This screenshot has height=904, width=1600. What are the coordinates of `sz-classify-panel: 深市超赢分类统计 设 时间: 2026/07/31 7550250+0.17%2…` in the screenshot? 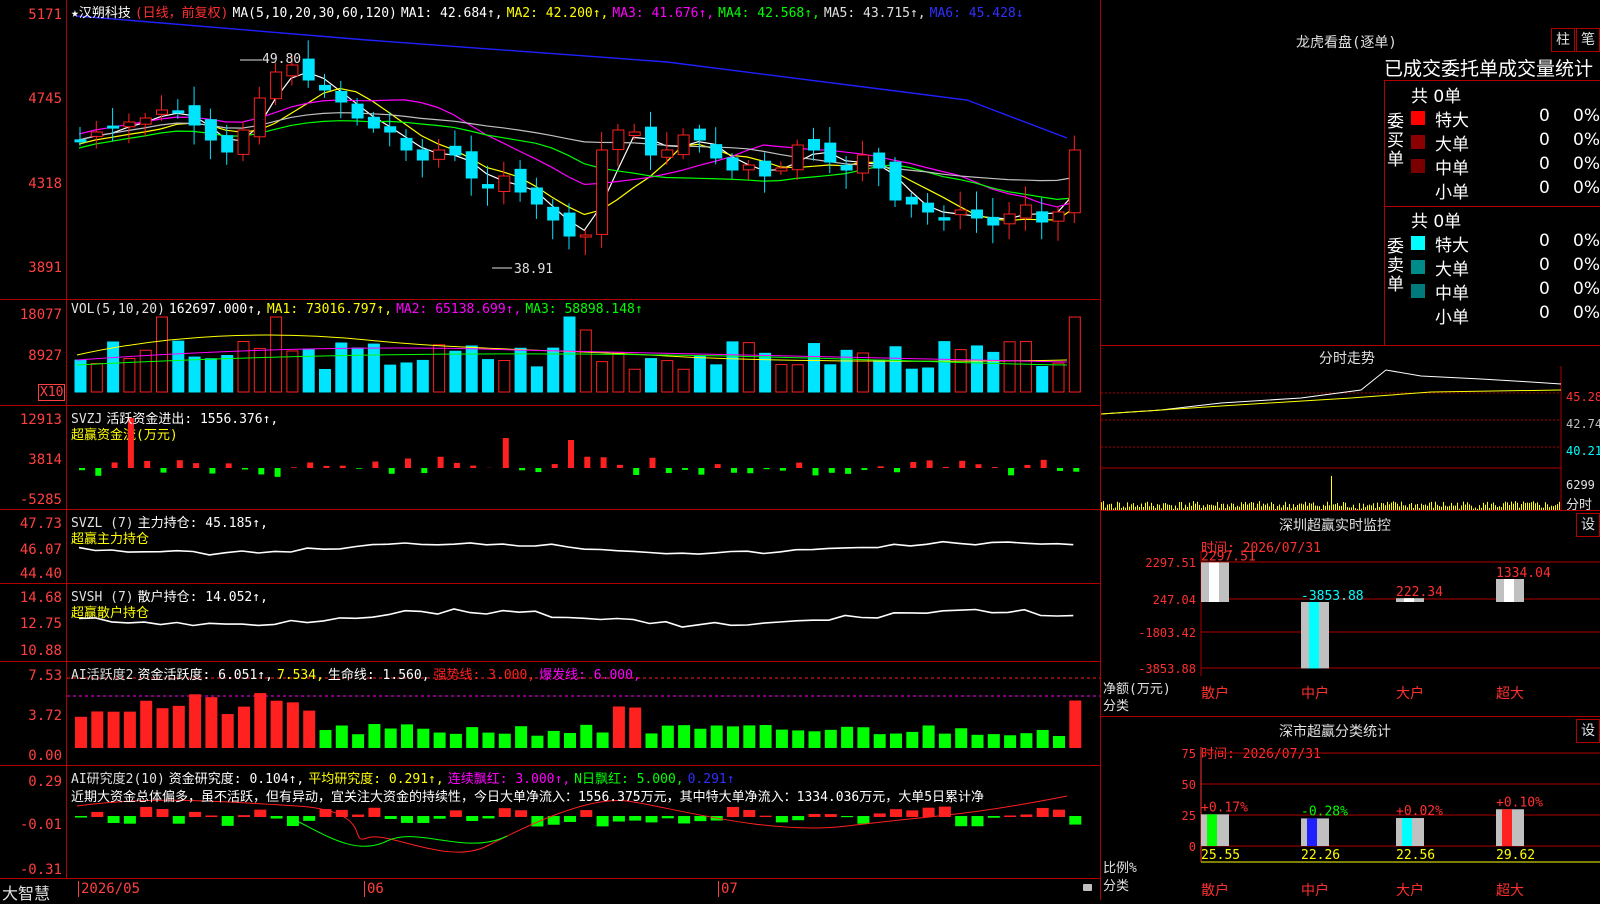 It's located at (1350, 808).